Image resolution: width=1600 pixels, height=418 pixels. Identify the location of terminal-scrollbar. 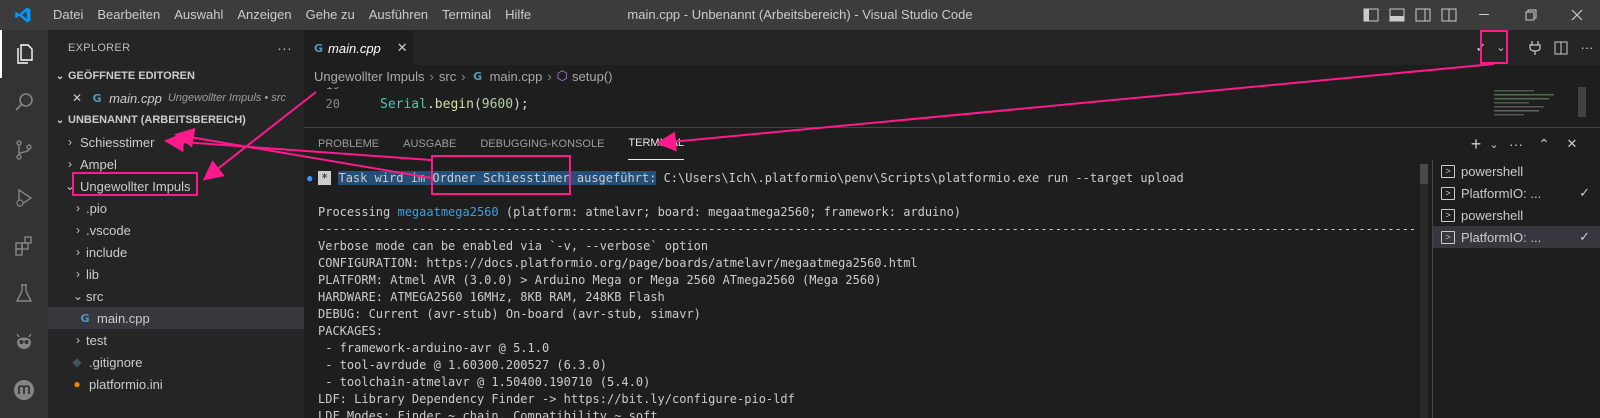
(1424, 291).